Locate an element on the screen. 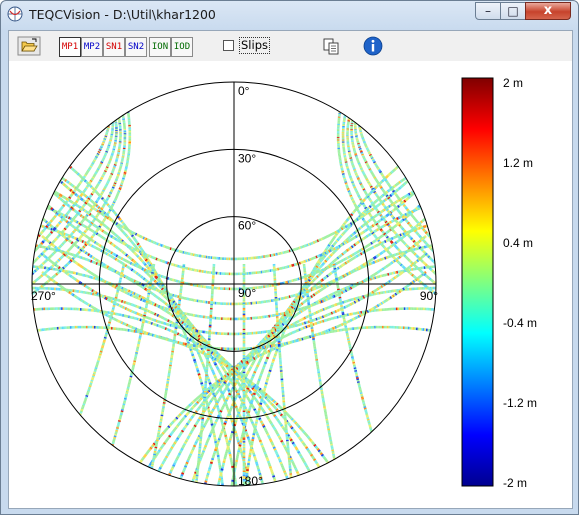  observable-button-ion: ION is located at coordinates (160, 47).